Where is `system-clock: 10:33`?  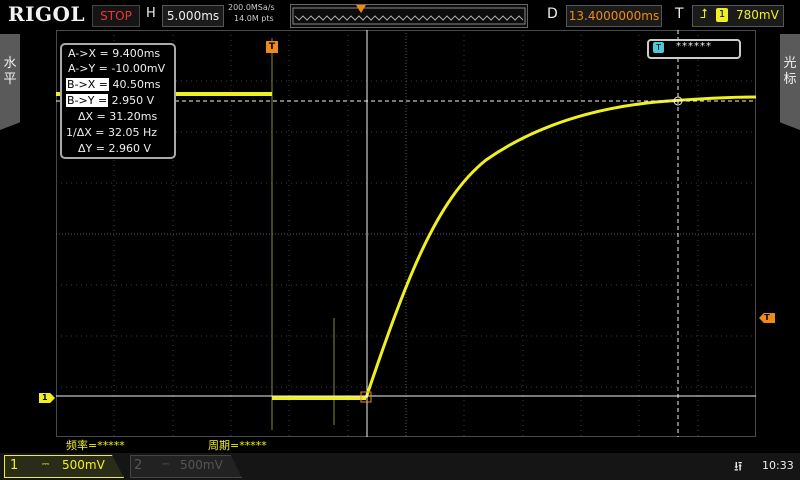 system-clock: 10:33 is located at coordinates (778, 465).